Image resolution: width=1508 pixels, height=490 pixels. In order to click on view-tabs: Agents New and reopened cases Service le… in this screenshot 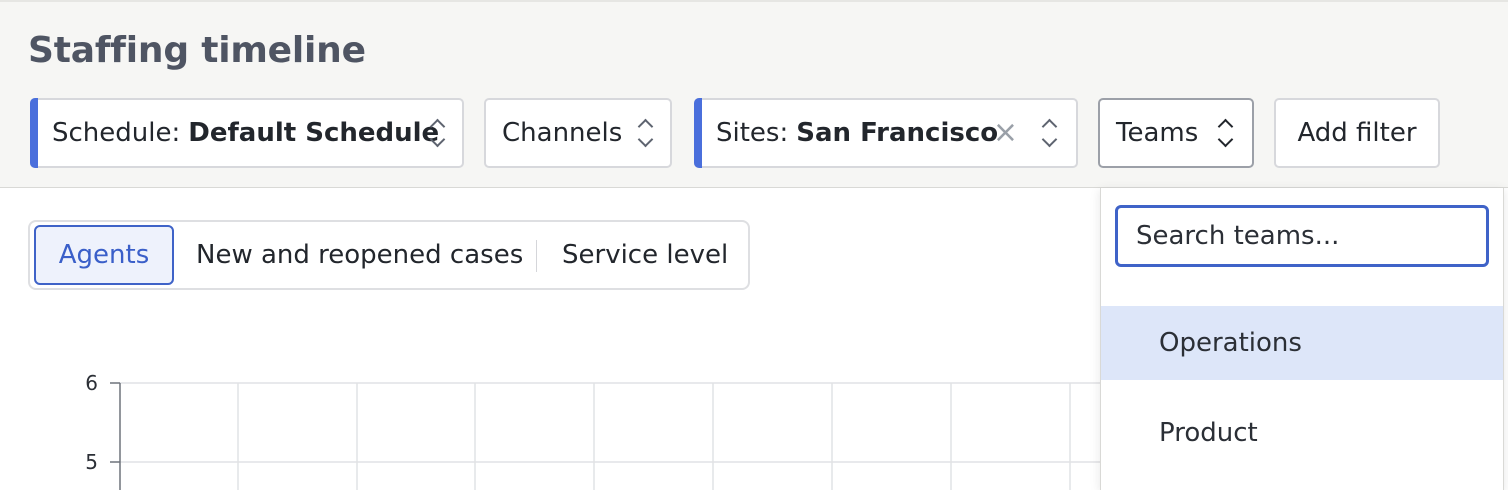, I will do `click(389, 255)`.